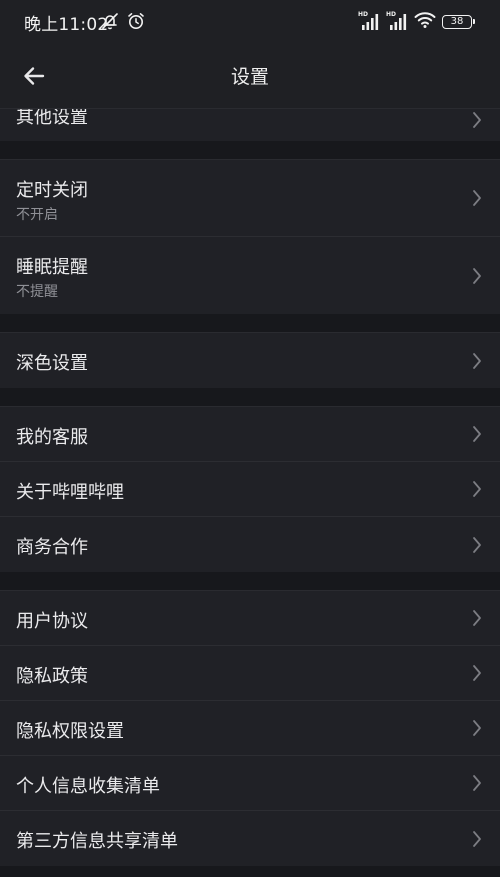 The image size is (500, 877). Describe the element at coordinates (397, 21) in the screenshot. I see `signal-icon-2: HD` at that location.